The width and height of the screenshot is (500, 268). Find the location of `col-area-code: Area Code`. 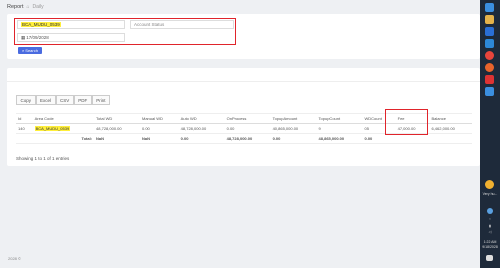

col-area-code: Area Code is located at coordinates (63, 118).